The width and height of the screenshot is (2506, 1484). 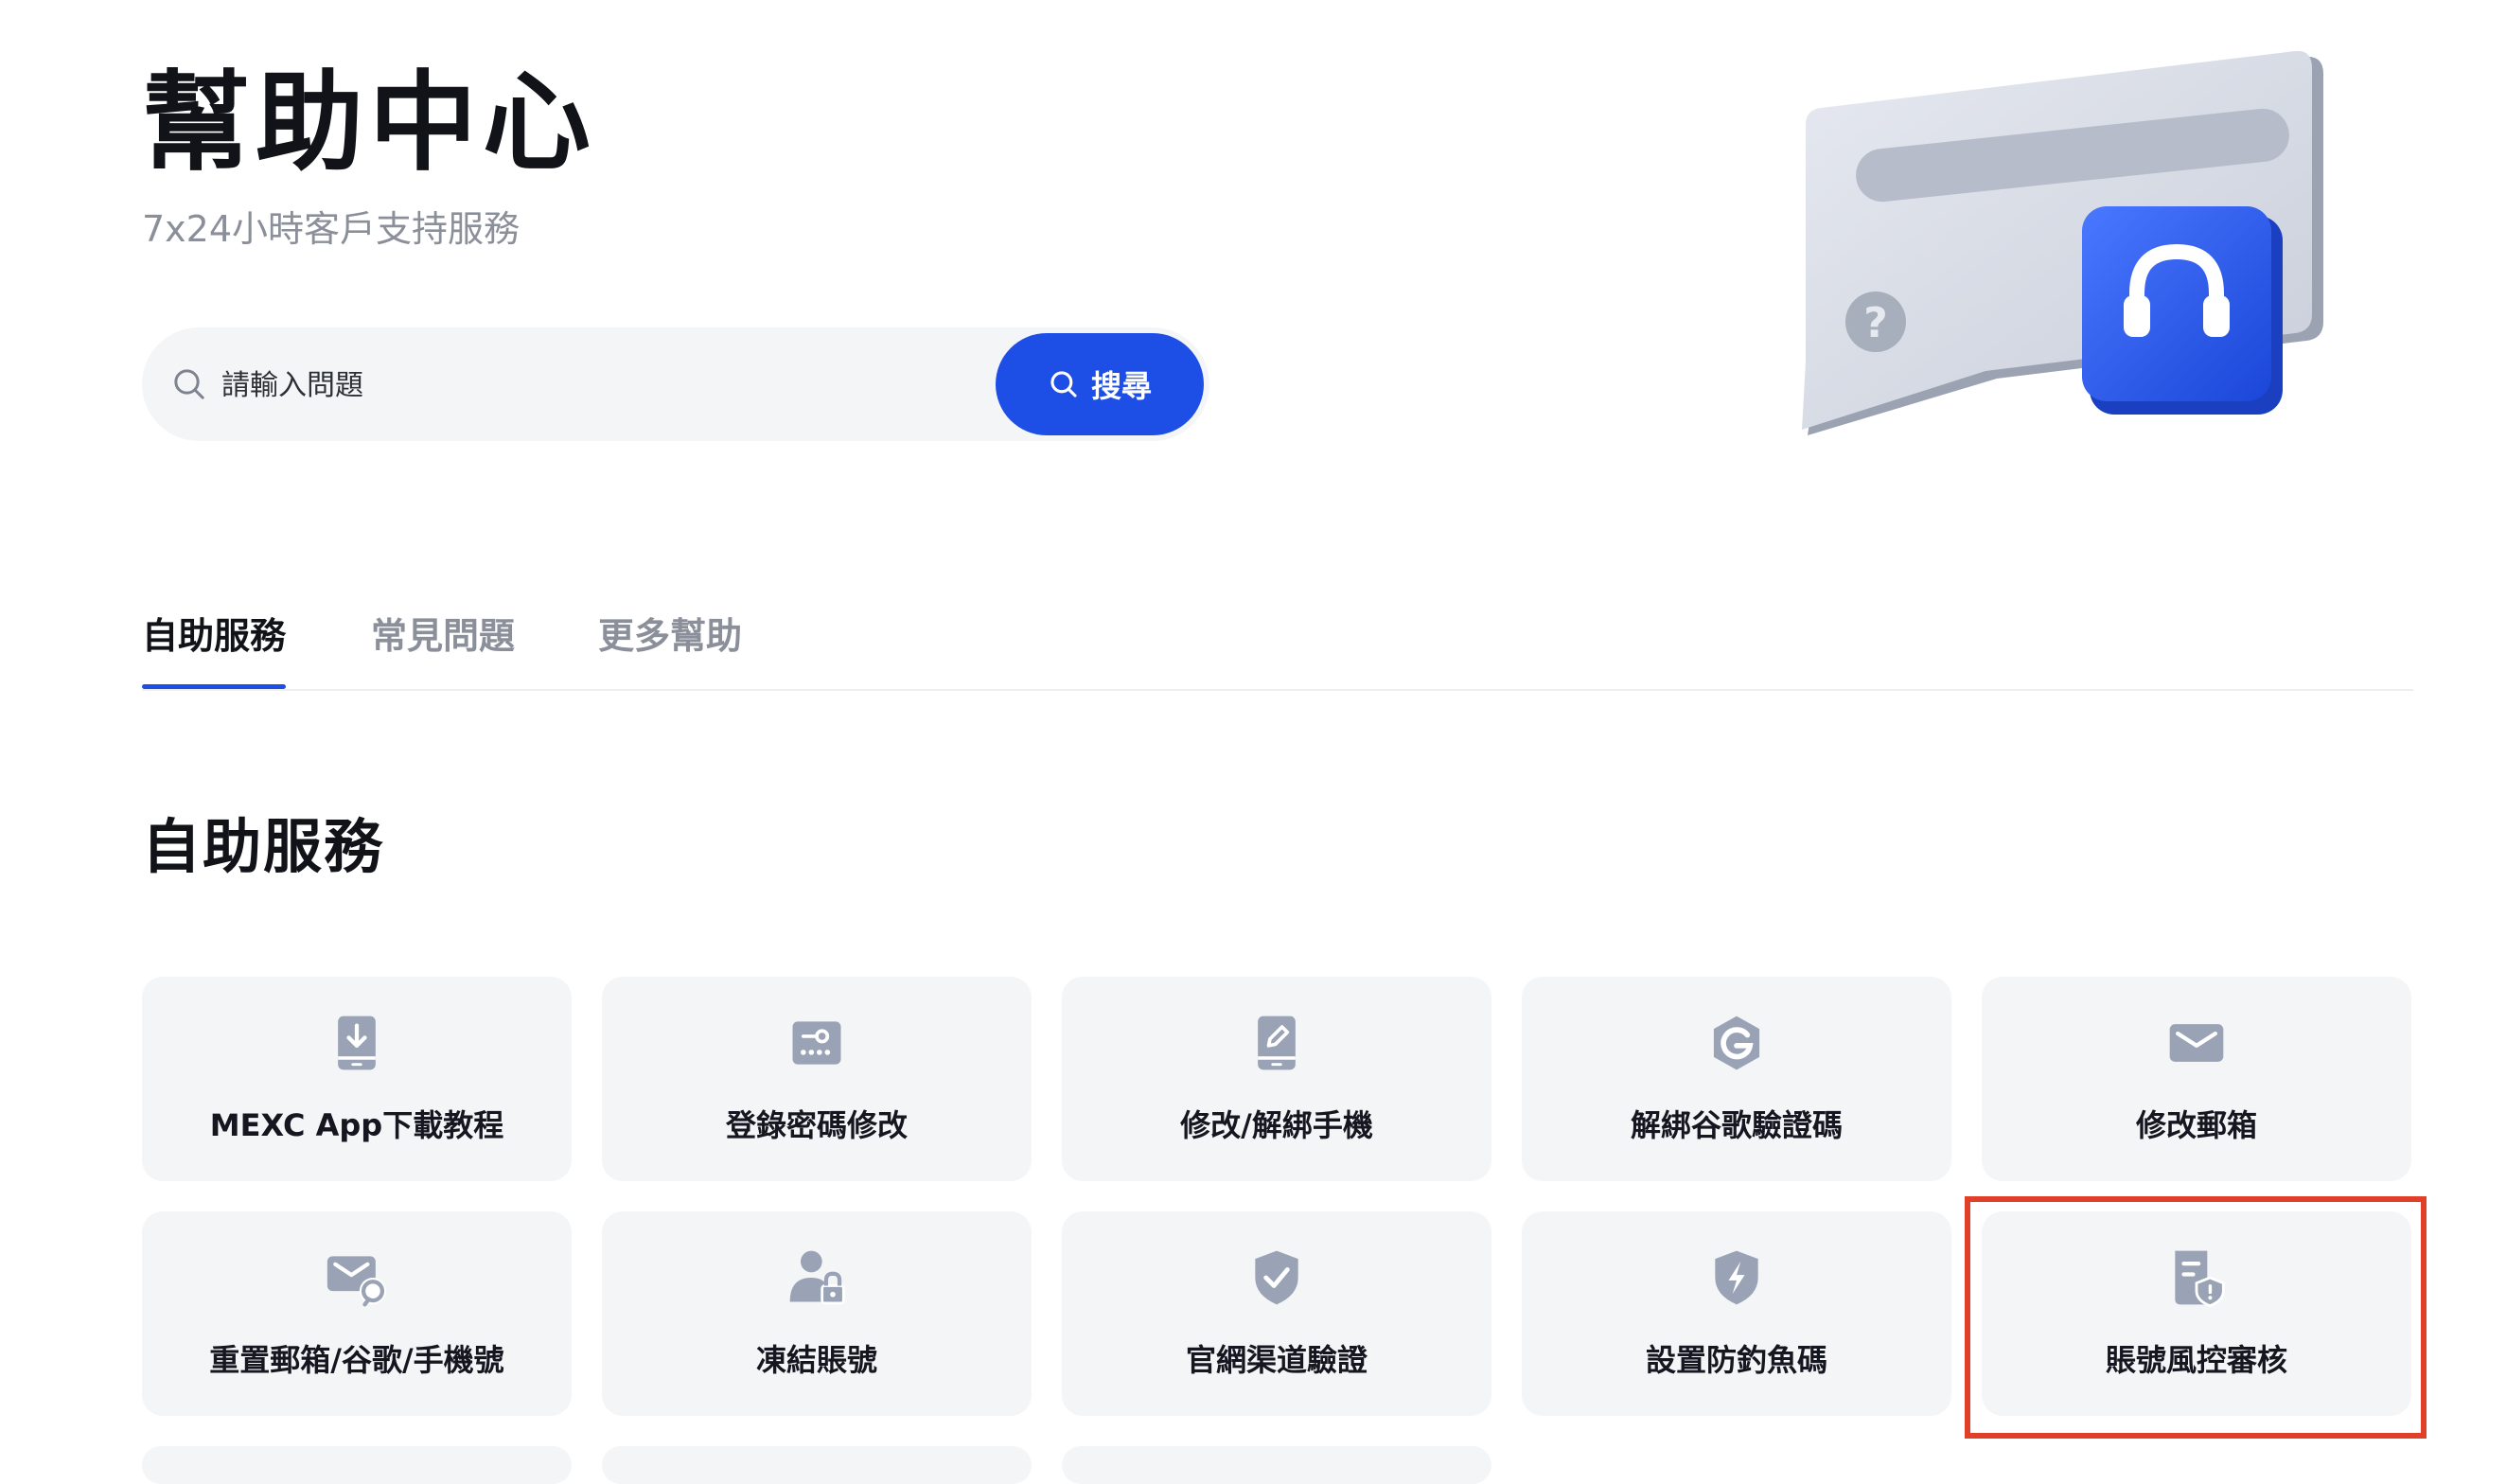 I want to click on section-title: 自助服務, so click(x=263, y=846).